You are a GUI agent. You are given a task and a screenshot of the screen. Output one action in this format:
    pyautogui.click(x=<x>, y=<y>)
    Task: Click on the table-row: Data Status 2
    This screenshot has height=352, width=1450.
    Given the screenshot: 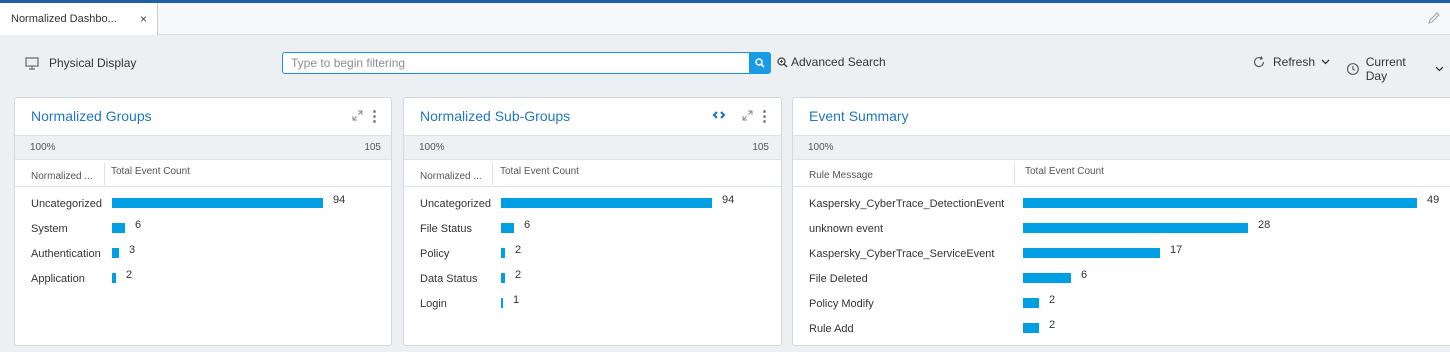 What is the action you would take?
    pyautogui.click(x=592, y=279)
    